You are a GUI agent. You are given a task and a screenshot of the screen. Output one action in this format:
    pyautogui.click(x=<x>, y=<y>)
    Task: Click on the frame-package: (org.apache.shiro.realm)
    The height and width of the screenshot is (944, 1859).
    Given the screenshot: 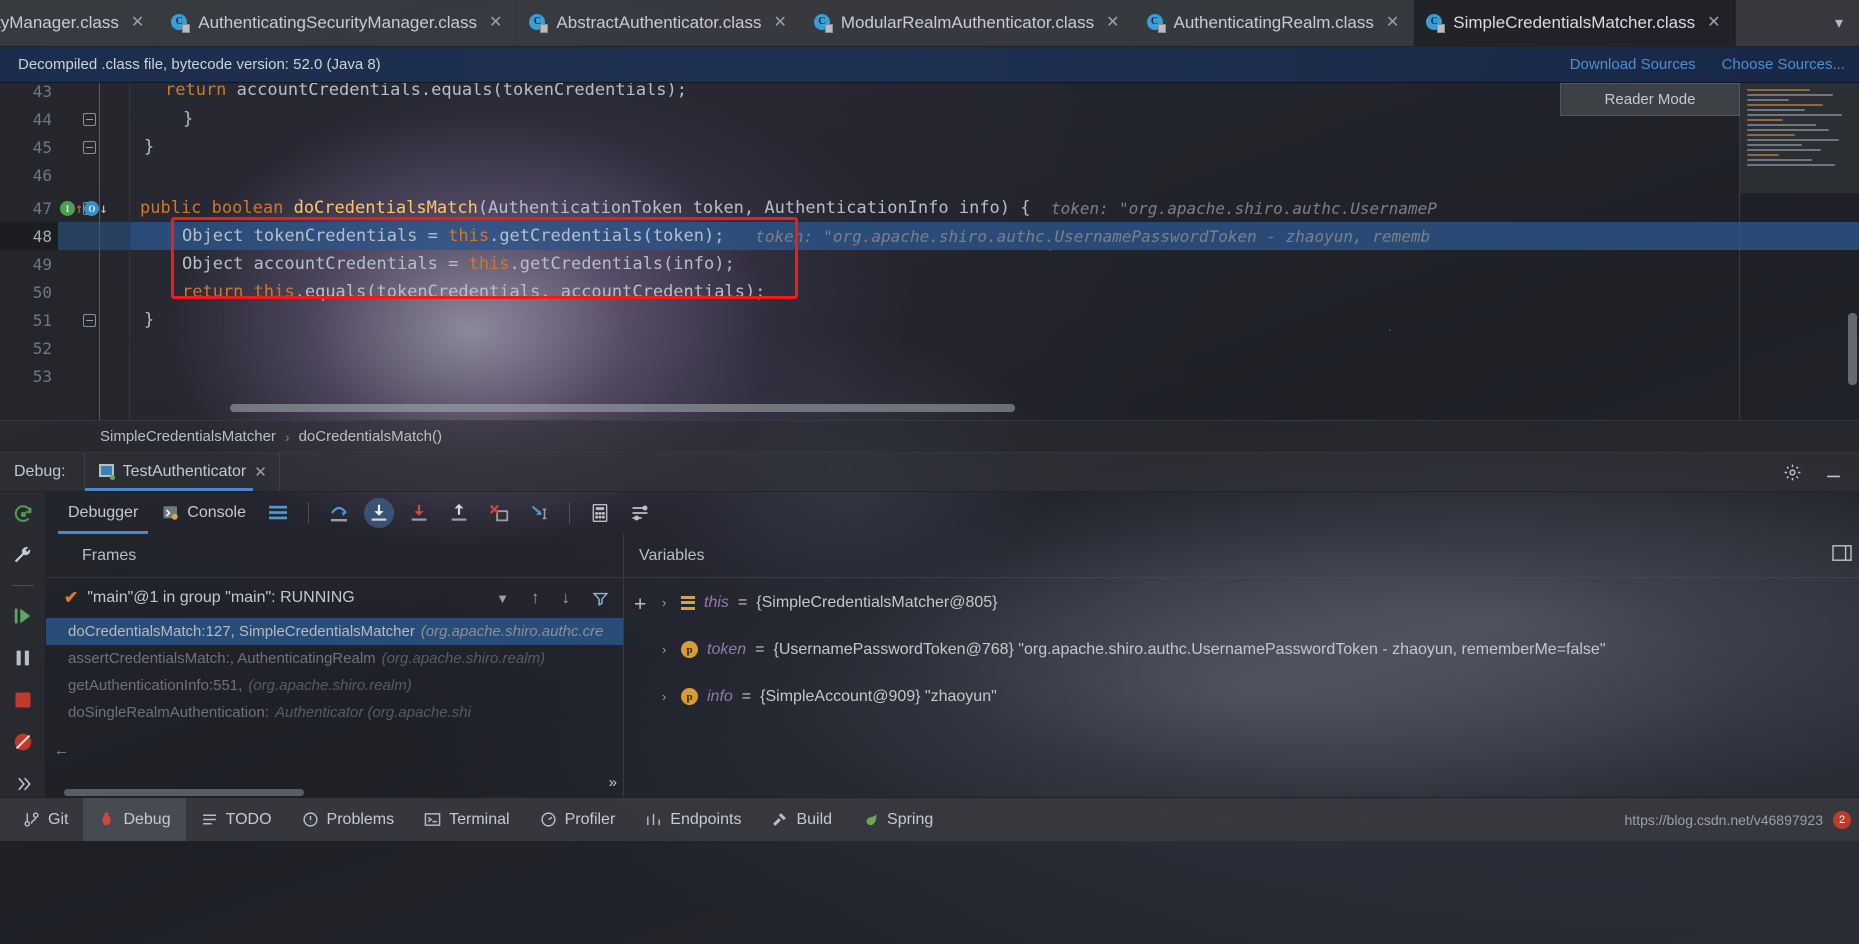 What is the action you would take?
    pyautogui.click(x=463, y=658)
    